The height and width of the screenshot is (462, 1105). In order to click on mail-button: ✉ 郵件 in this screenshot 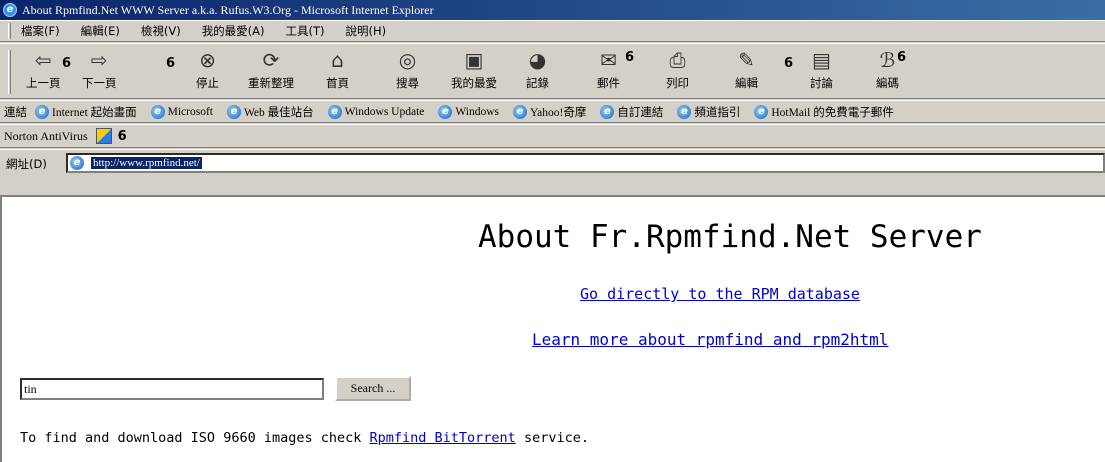, I will do `click(608, 72)`.